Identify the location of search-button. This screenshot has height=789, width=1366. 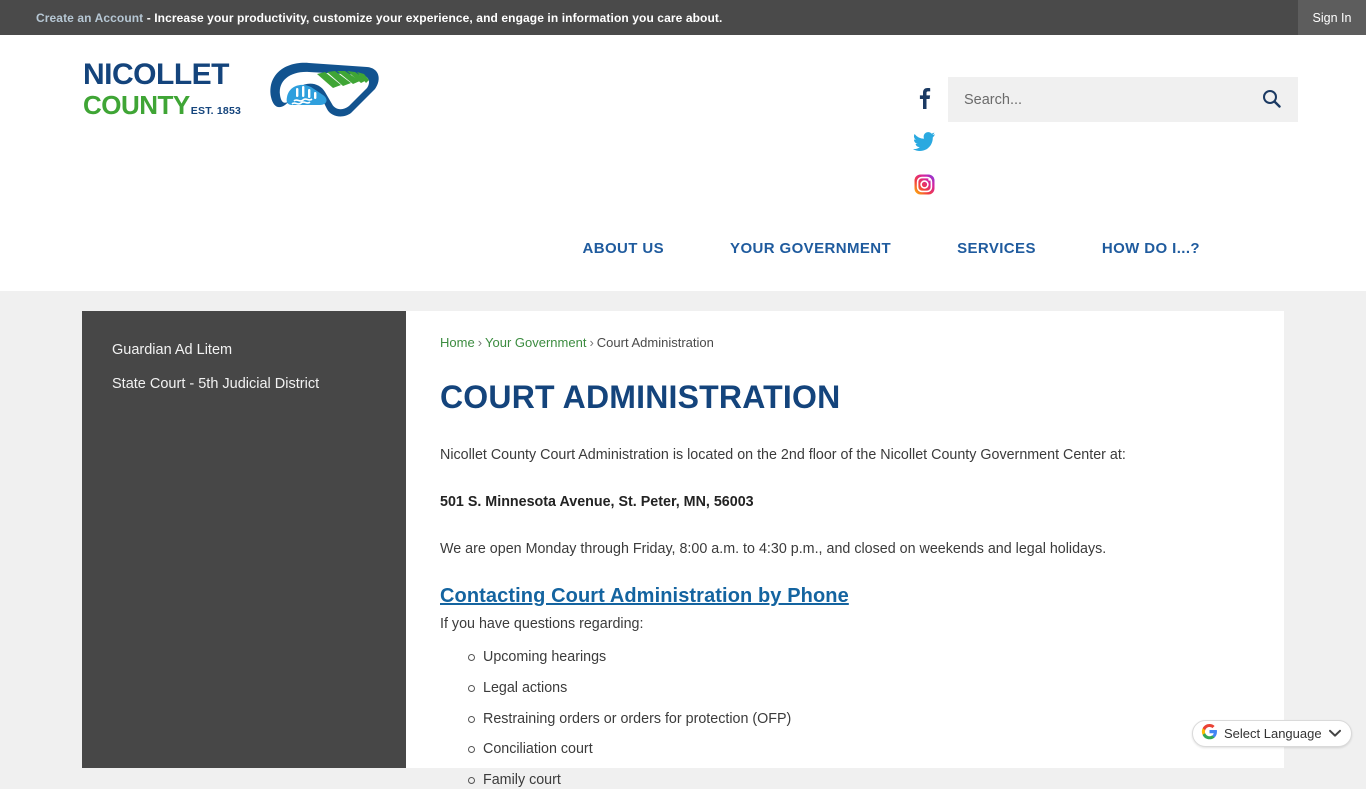
(1271, 99).